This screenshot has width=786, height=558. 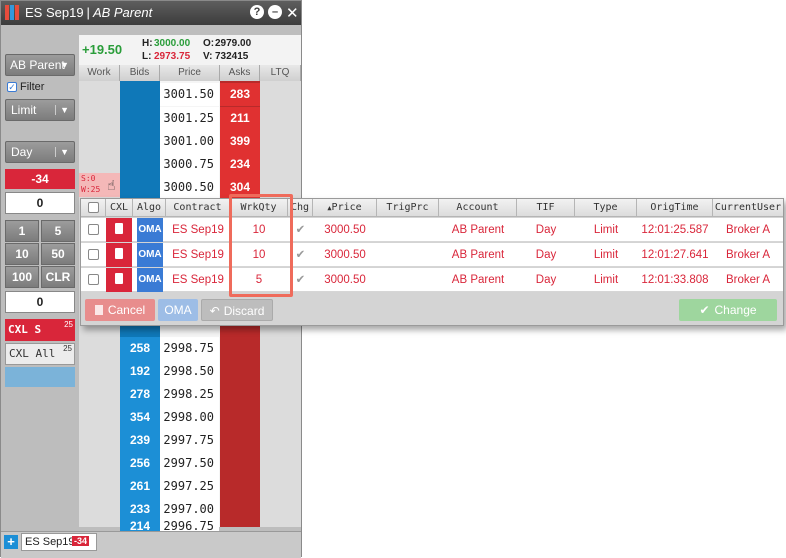 I want to click on header-trigprc: TrigPrc, so click(x=408, y=208).